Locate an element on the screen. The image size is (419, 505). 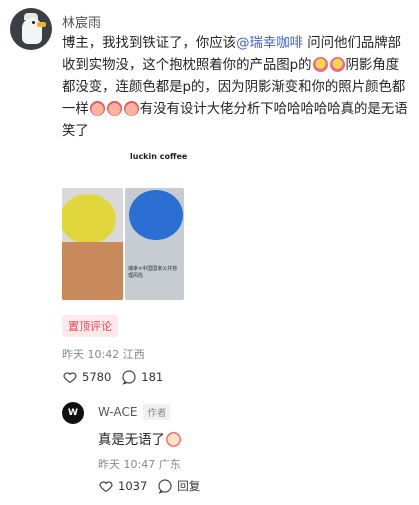
reply-like-button: 1037 is located at coordinates (122, 486).